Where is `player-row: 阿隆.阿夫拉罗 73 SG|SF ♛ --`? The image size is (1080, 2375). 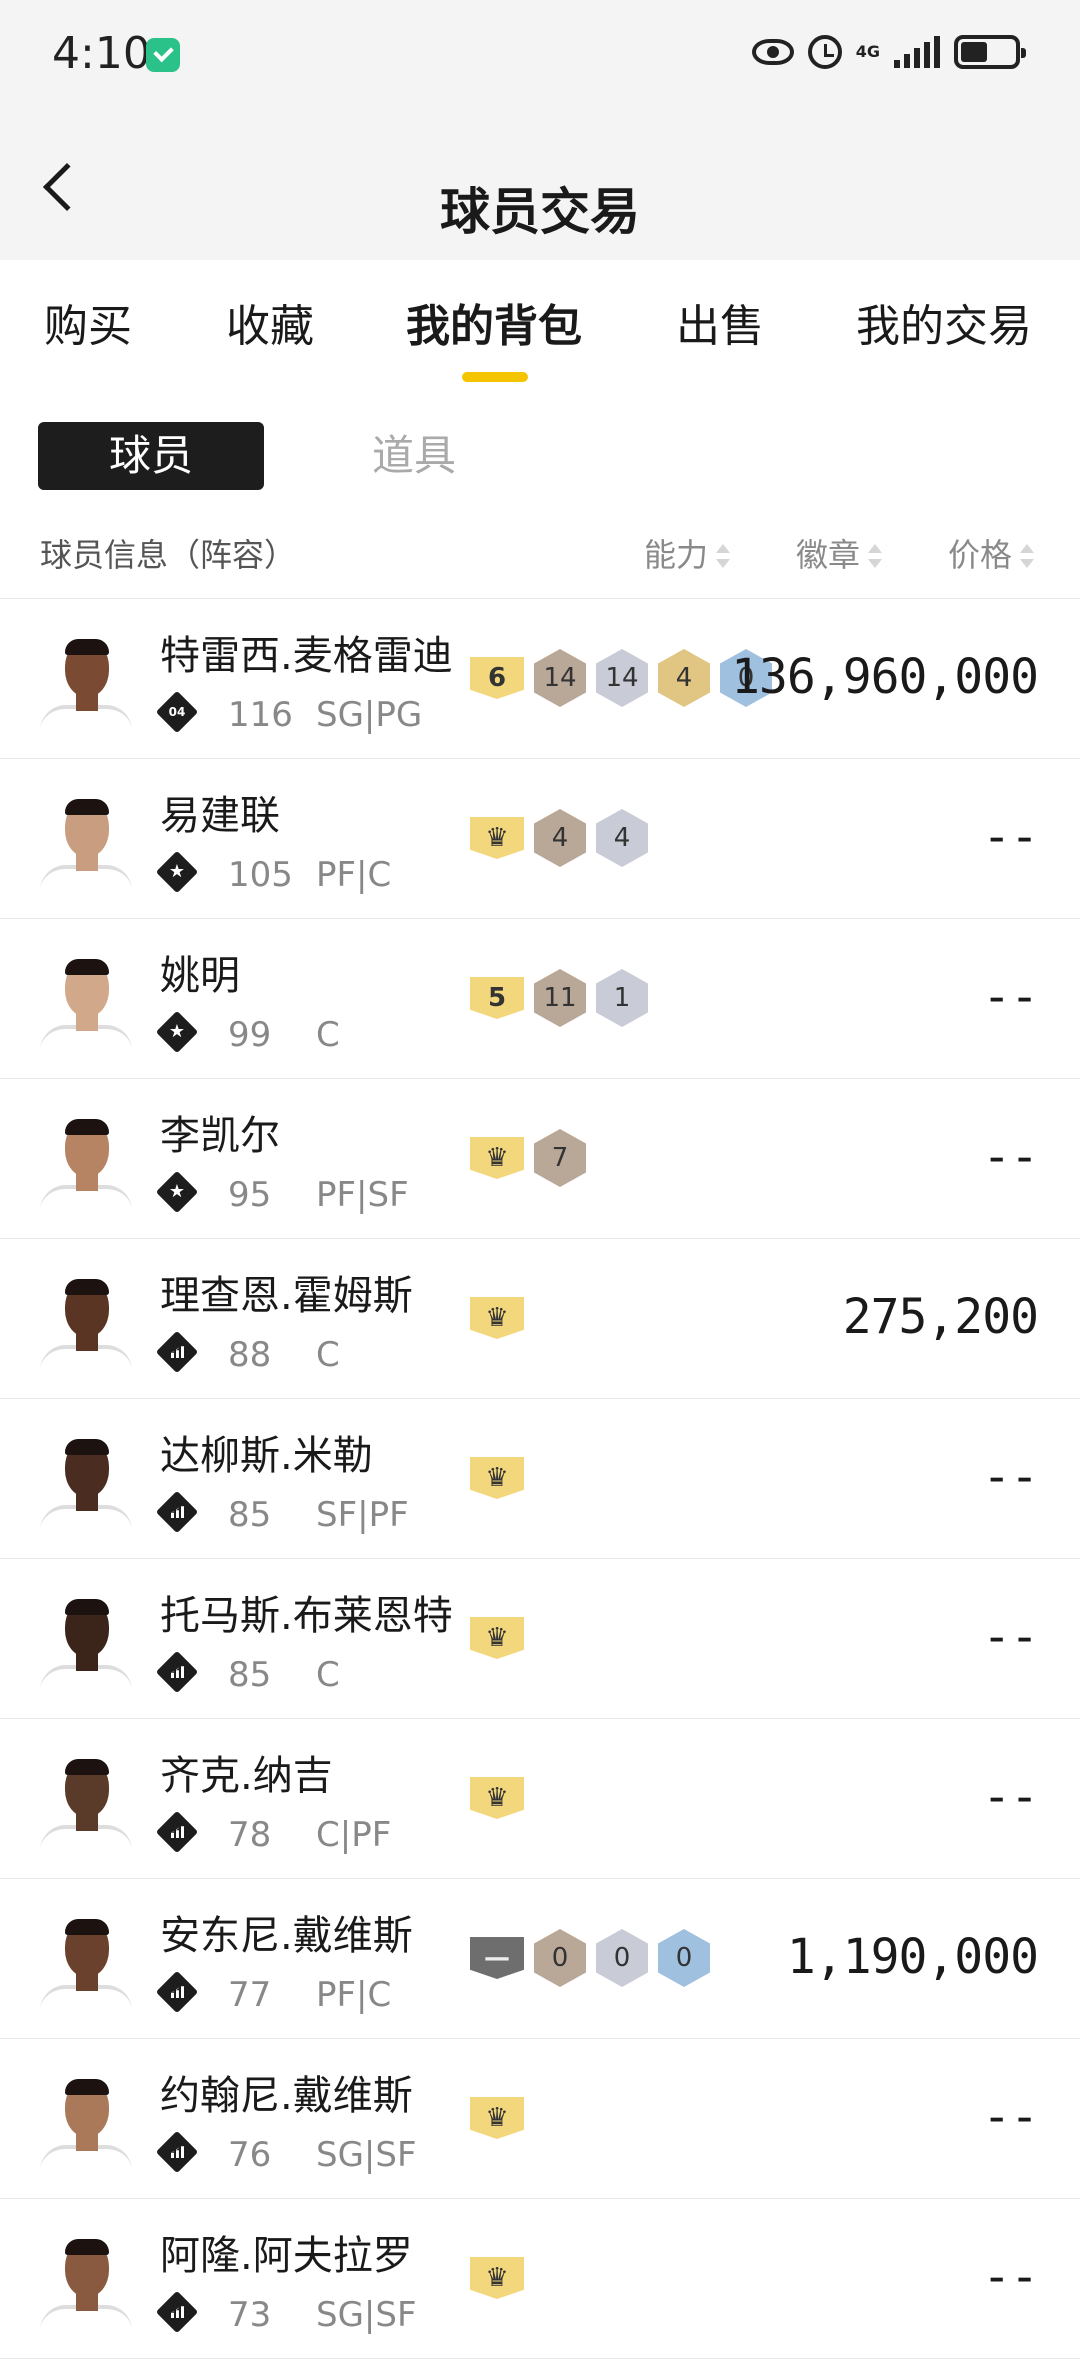
player-row: 阿隆.阿夫拉罗 73 SG|SF ♛ -- is located at coordinates (540, 2279).